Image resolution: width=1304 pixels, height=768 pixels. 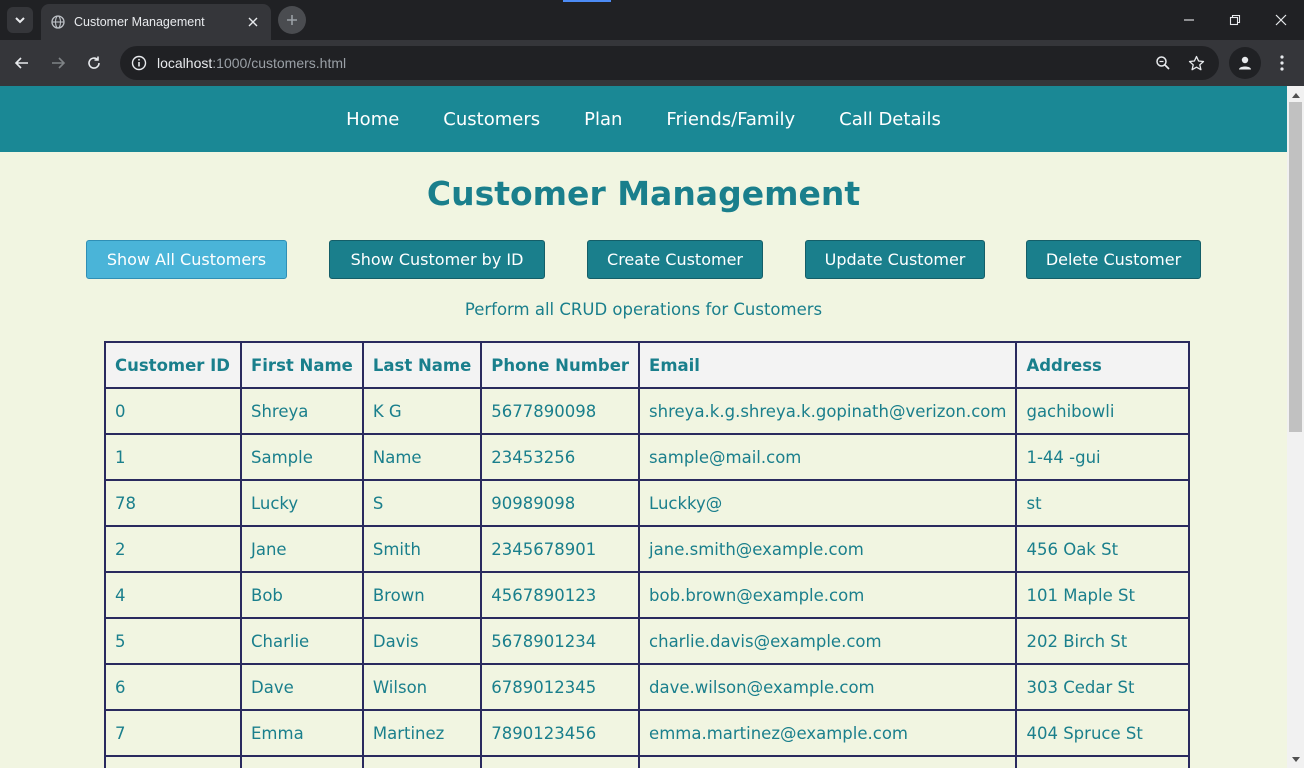 What do you see at coordinates (675, 259) in the screenshot?
I see `create-customer-button: Create Customer` at bounding box center [675, 259].